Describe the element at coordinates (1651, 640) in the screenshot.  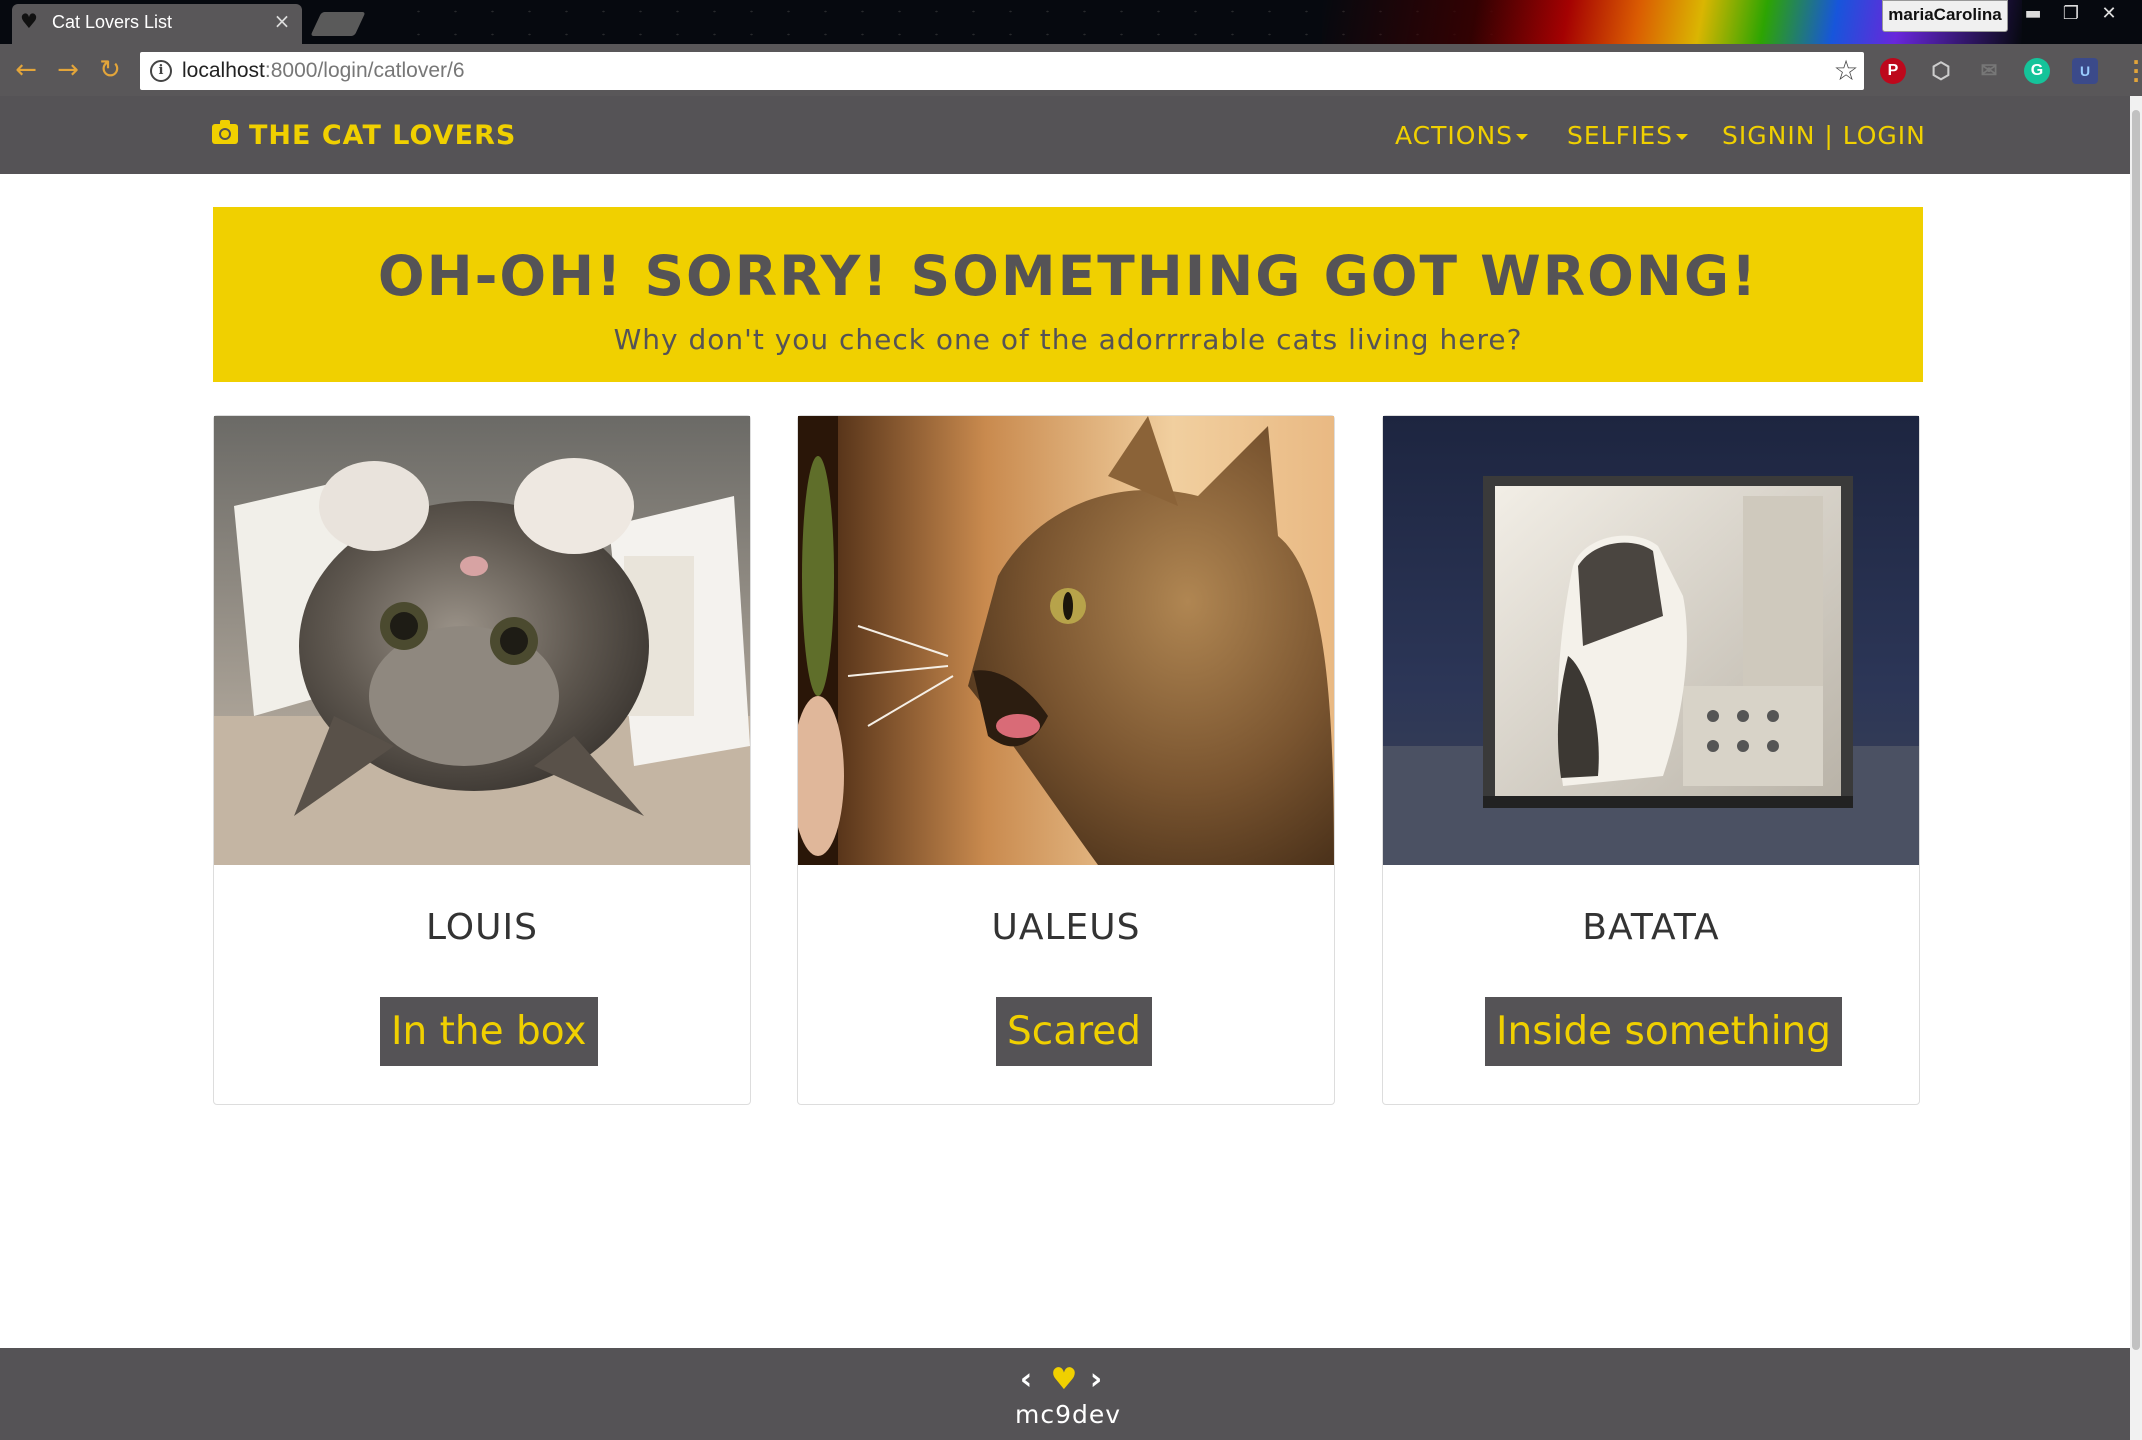
I see `cat-photo-inside-computer` at that location.